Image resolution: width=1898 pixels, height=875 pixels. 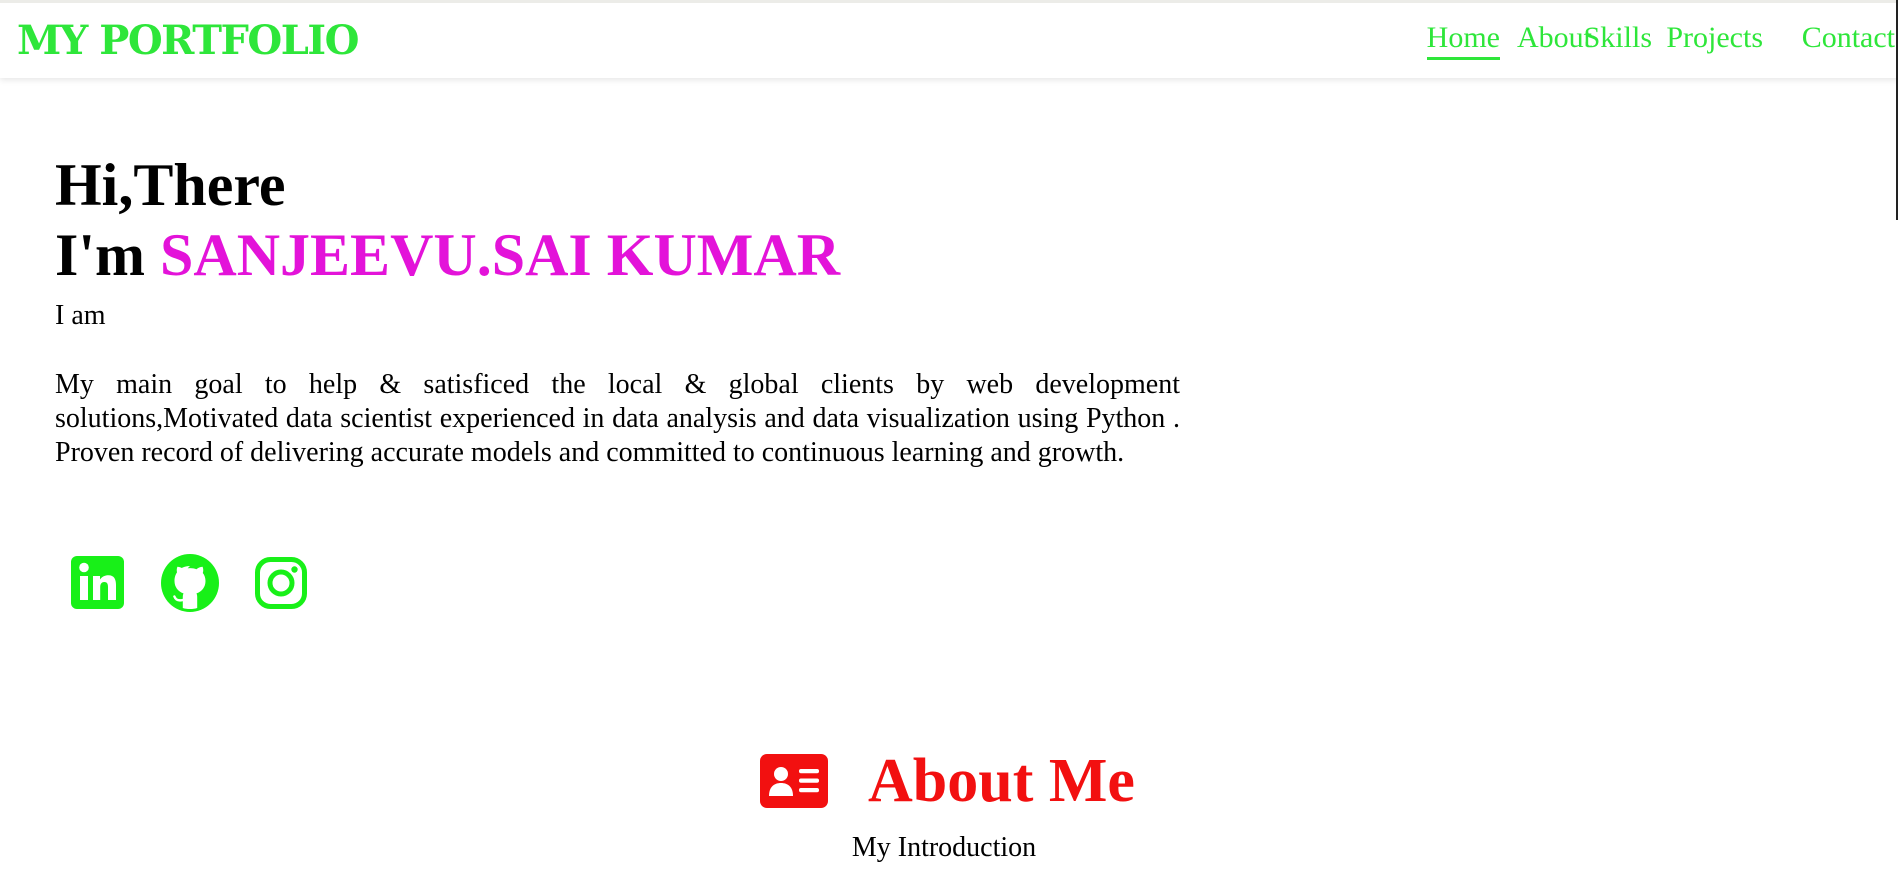 I want to click on linkedin-icon, so click(x=98, y=583).